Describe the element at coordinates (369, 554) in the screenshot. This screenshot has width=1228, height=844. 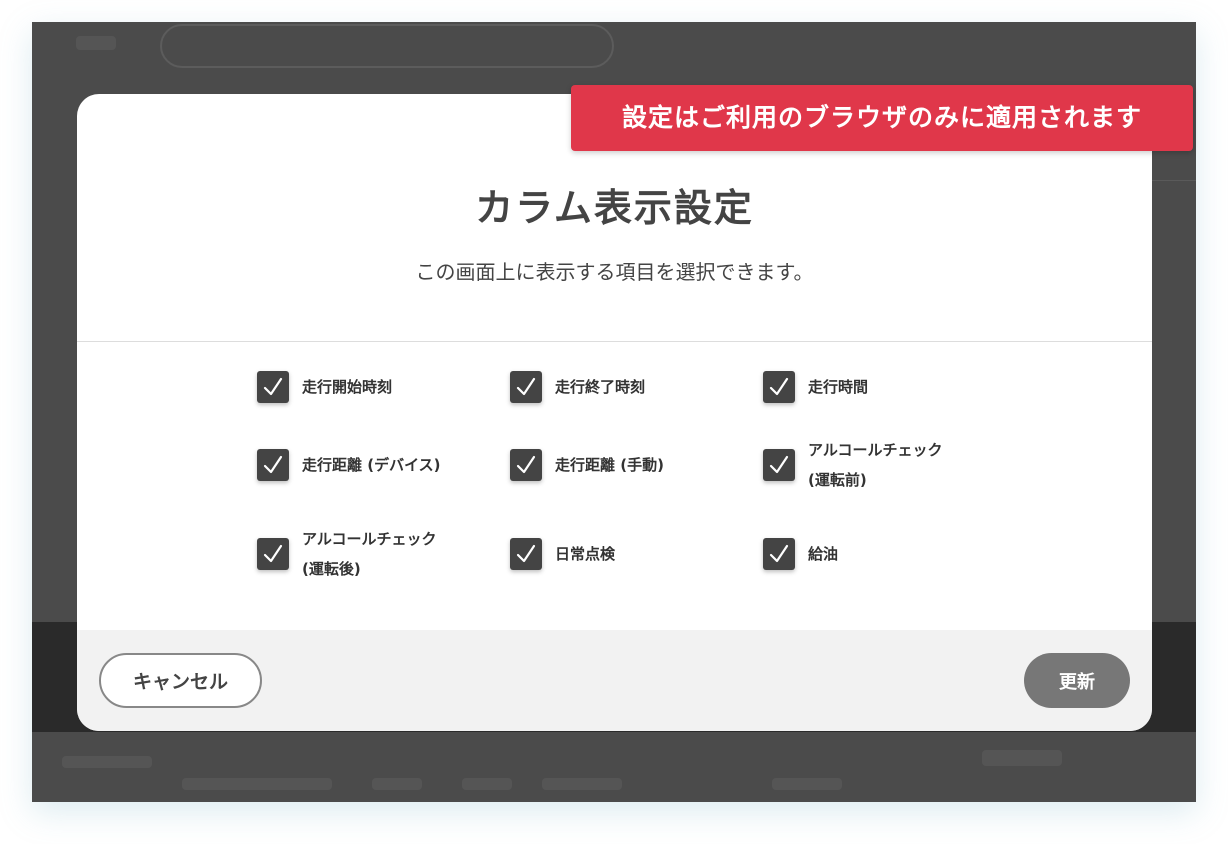
I see `option-label: アルコールチェック (運転後)` at that location.